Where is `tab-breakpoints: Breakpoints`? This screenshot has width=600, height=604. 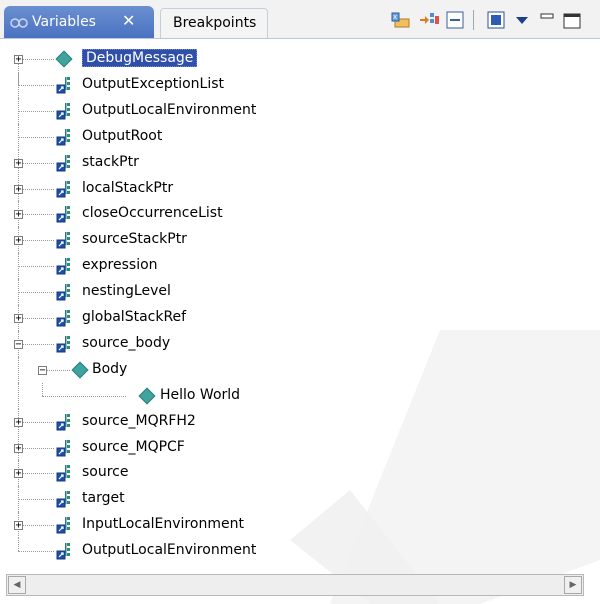
tab-breakpoints: Breakpoints is located at coordinates (214, 23).